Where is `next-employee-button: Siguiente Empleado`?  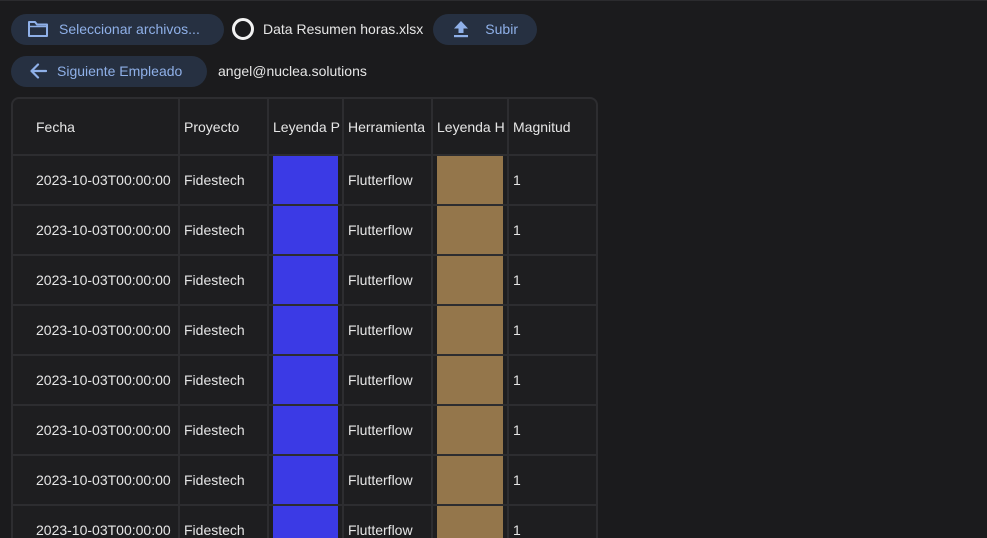 next-employee-button: Siguiente Empleado is located at coordinates (109, 71).